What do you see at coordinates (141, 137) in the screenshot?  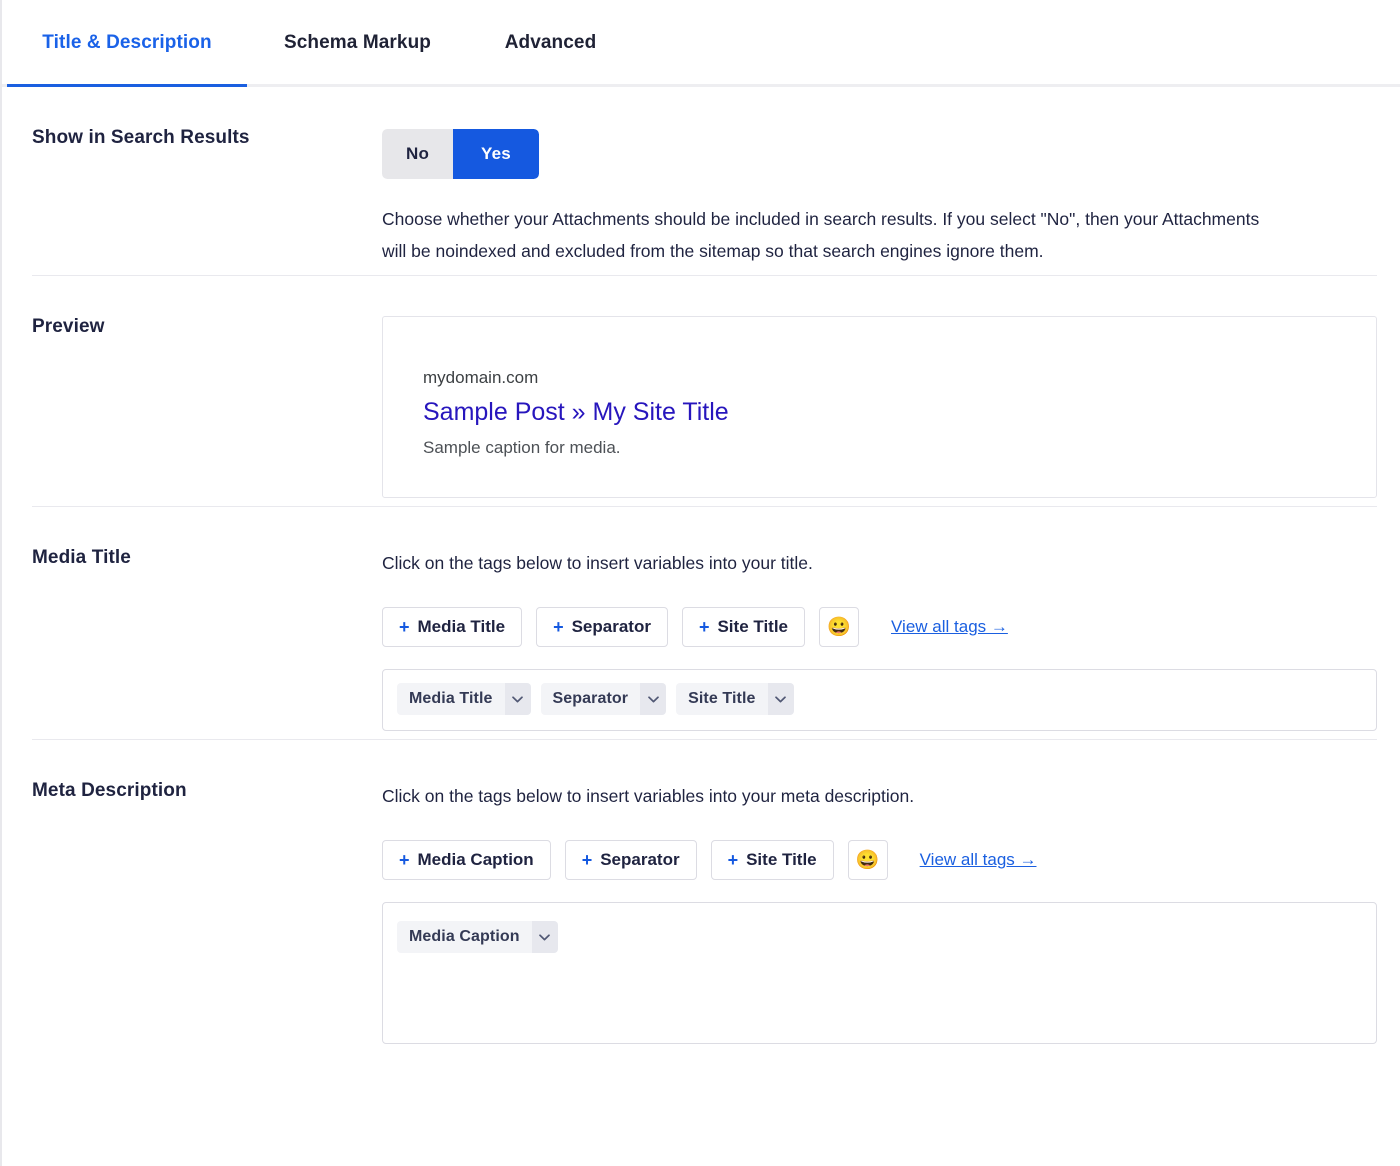 I see `show-in-search-results-label: Show in Search Results` at bounding box center [141, 137].